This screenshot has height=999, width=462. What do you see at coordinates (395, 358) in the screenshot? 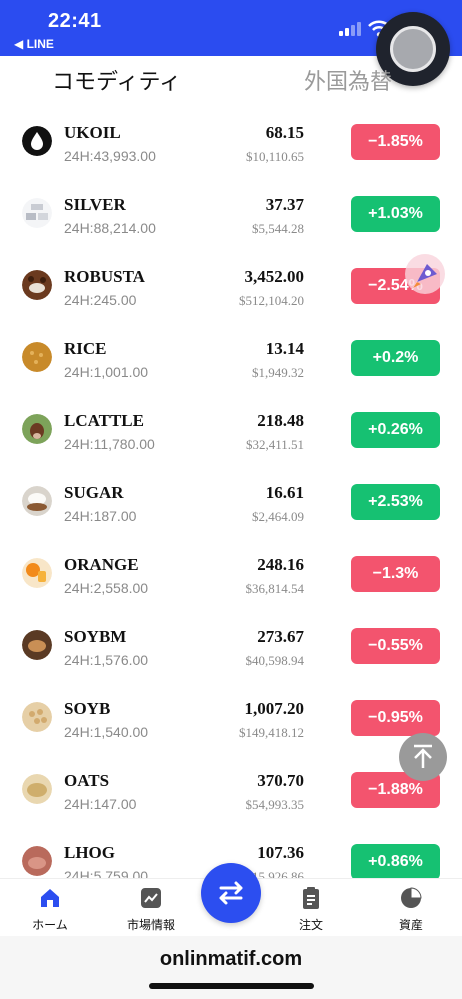
I see `change-badge: +0.2%` at bounding box center [395, 358].